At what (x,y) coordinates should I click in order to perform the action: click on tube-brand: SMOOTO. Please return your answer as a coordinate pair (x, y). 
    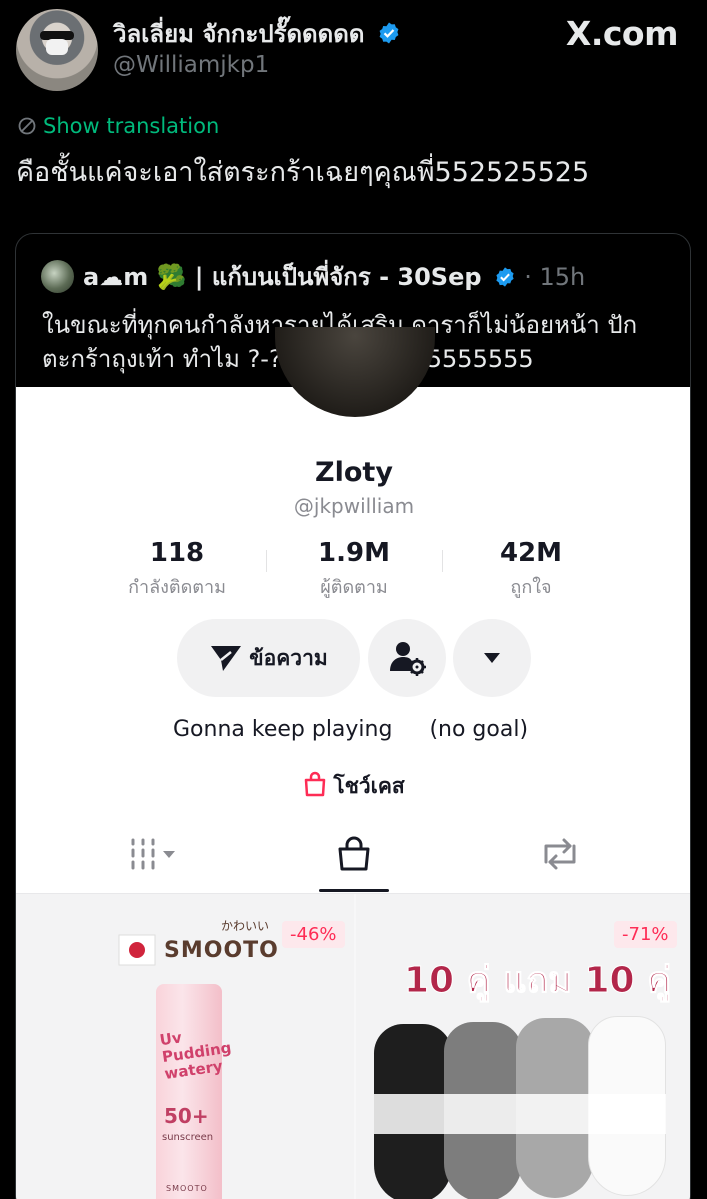
    Looking at the image, I should click on (187, 1188).